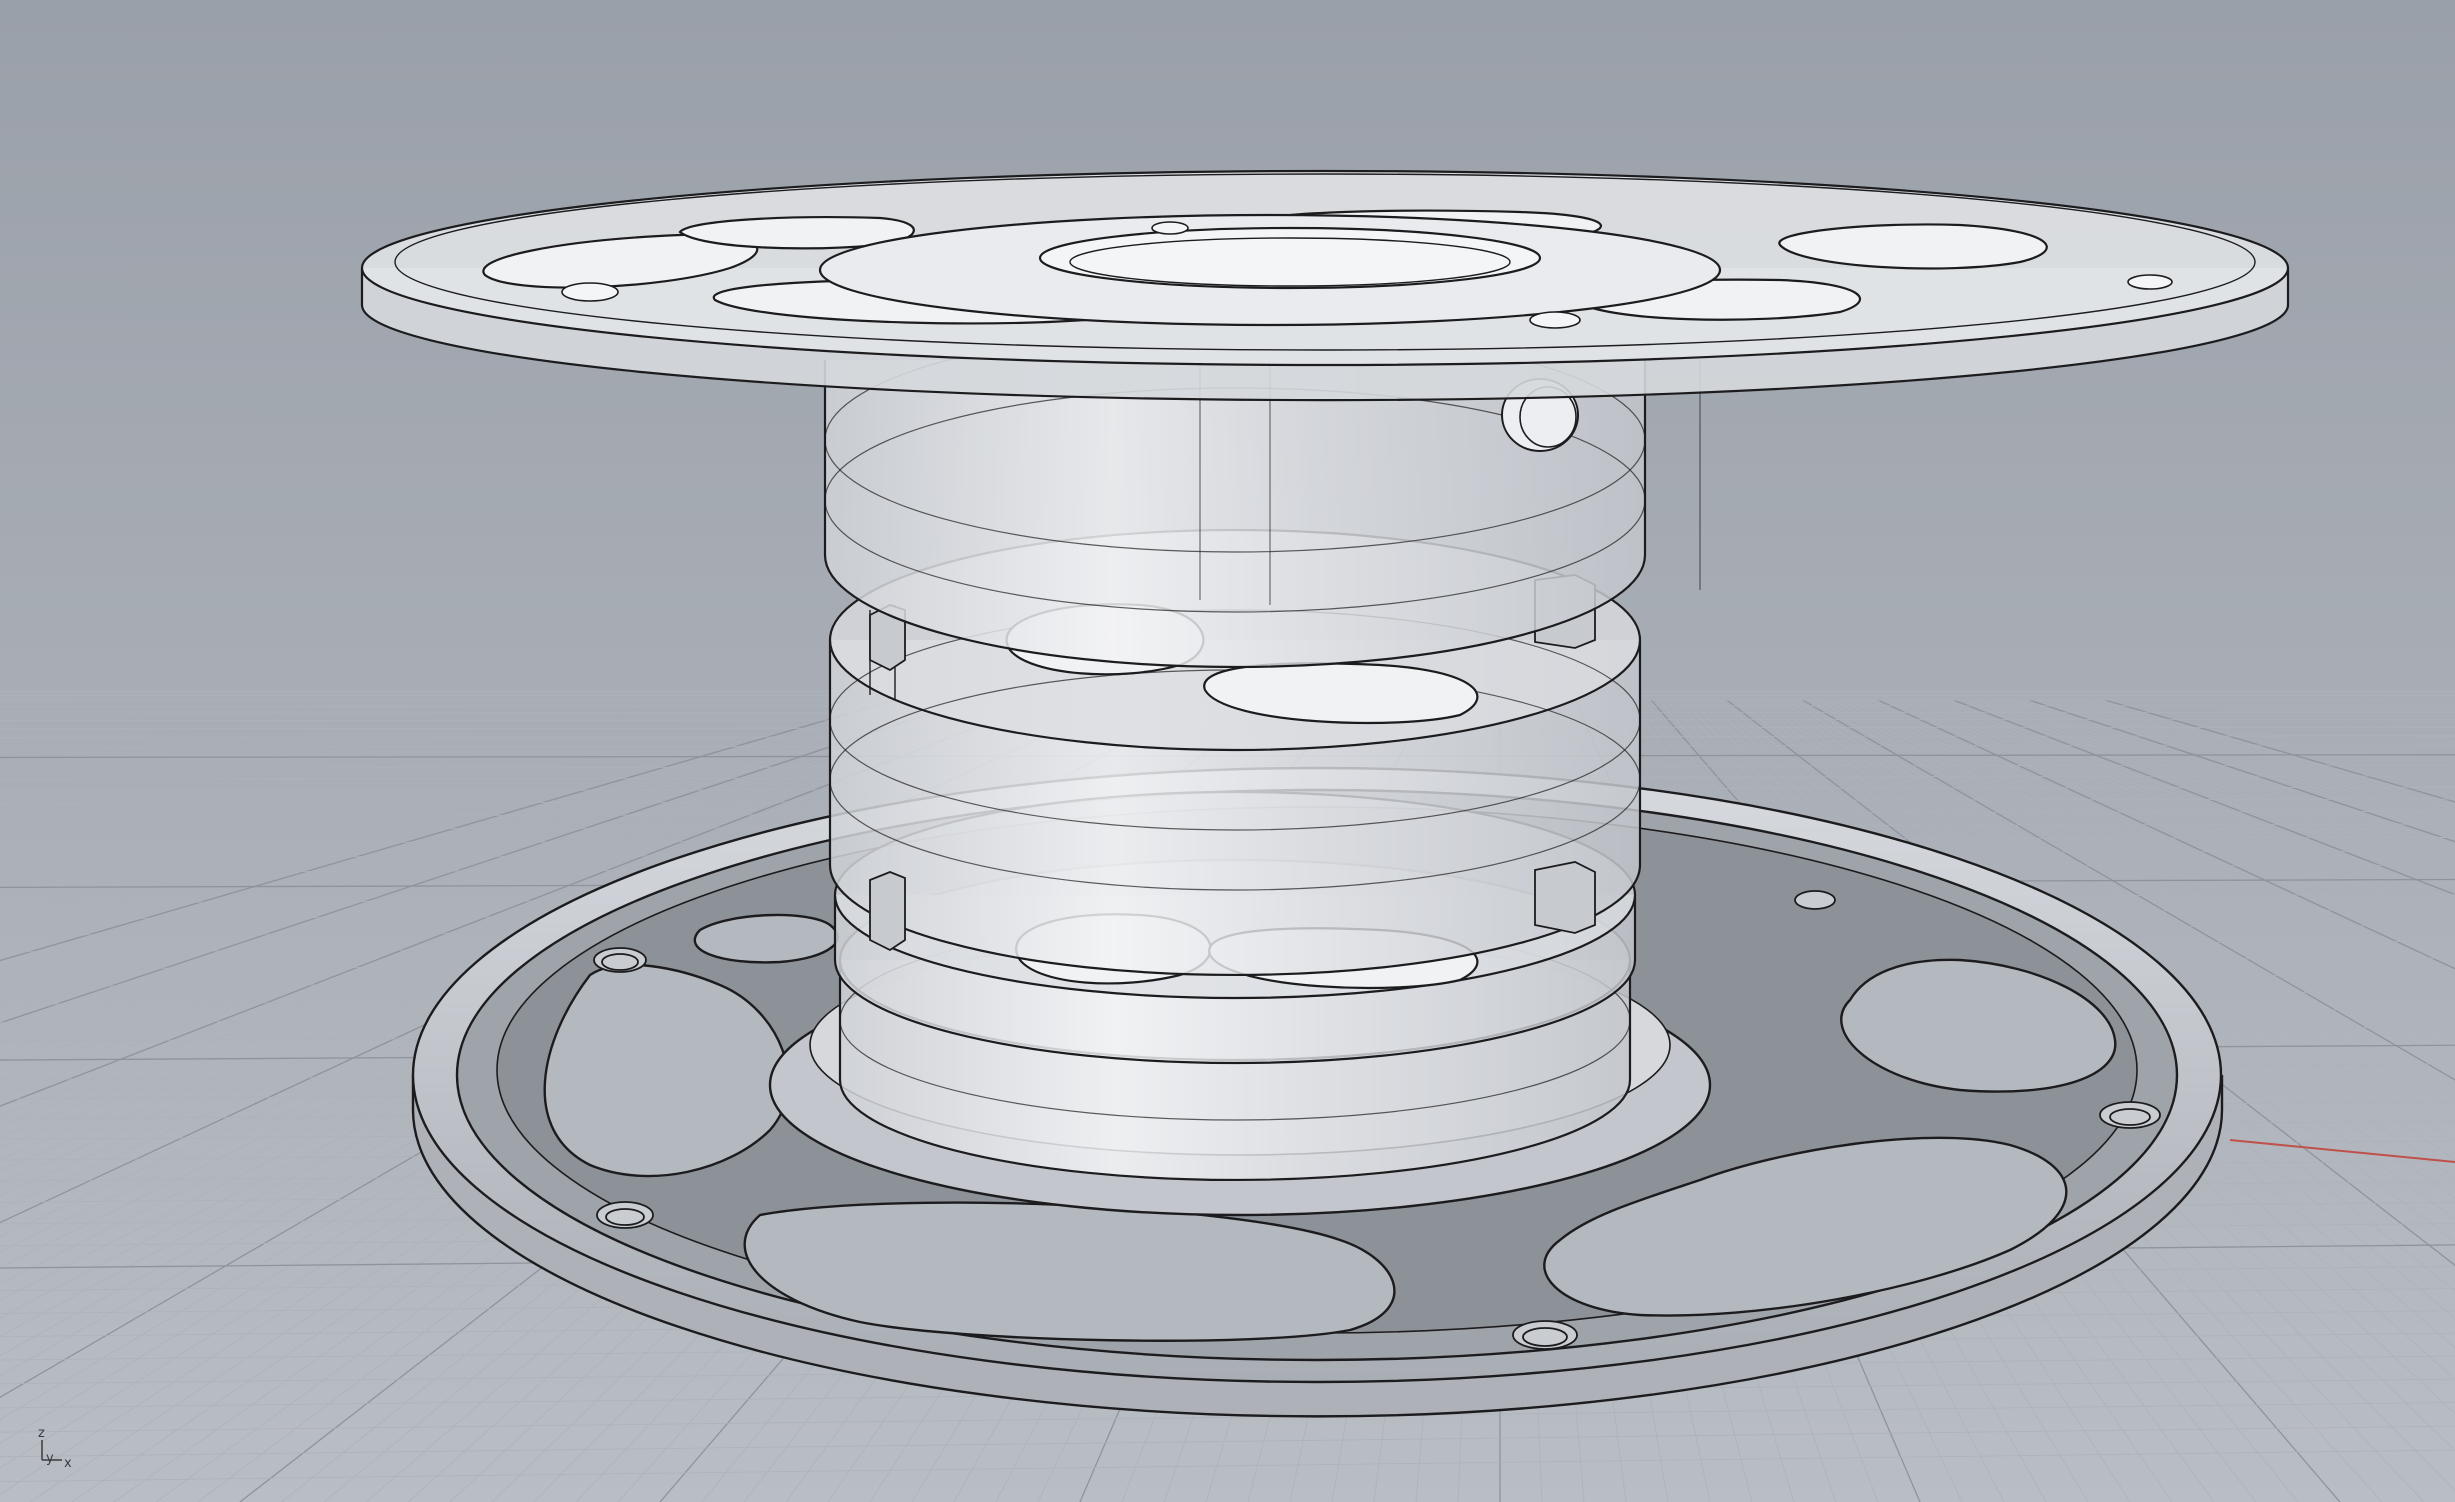  I want to click on hex-nut-right-low, so click(1565, 897).